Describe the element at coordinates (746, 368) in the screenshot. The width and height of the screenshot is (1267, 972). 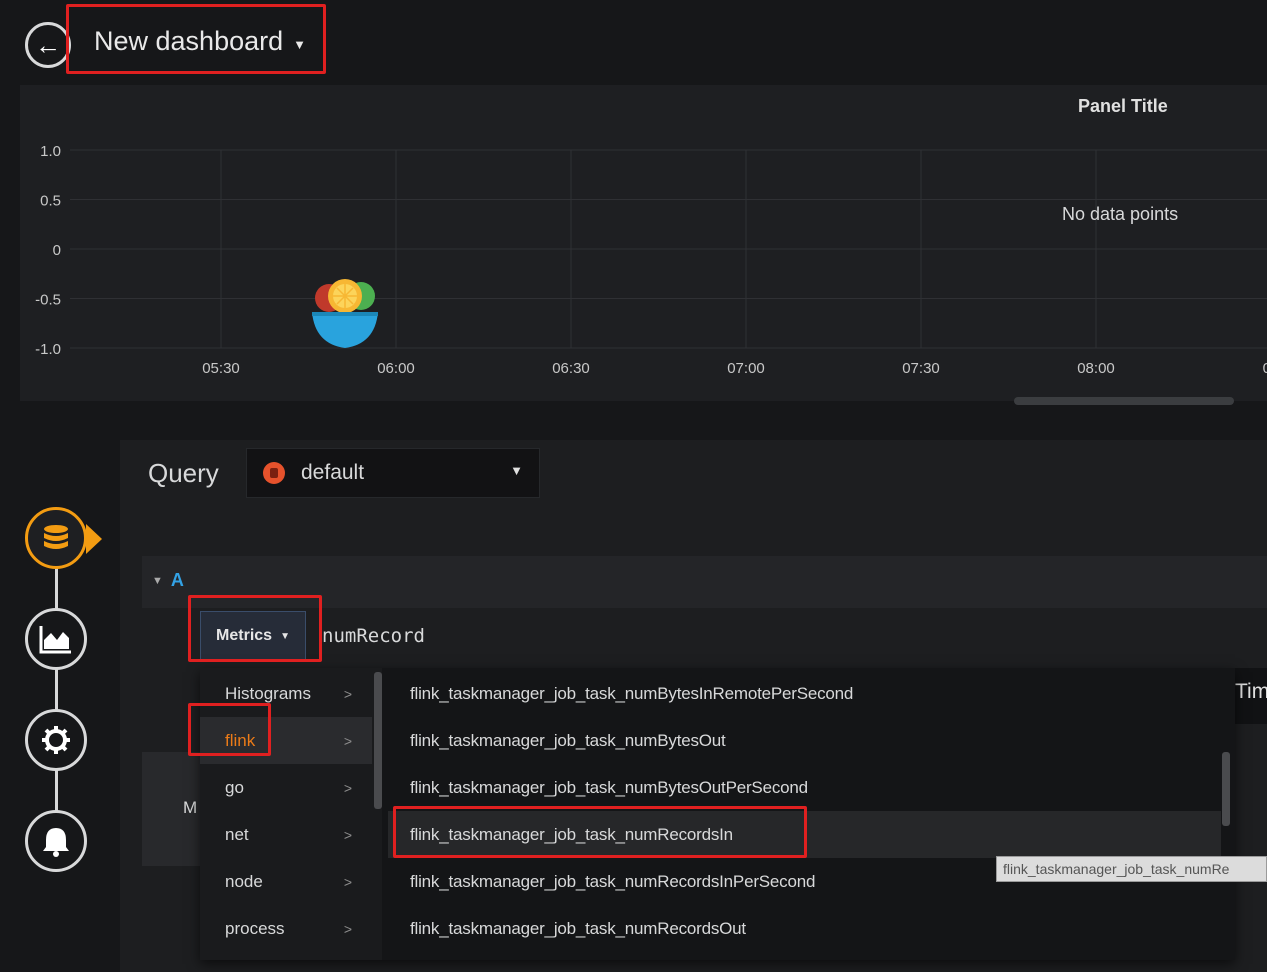
I see `x-tick-label: 07:00` at that location.